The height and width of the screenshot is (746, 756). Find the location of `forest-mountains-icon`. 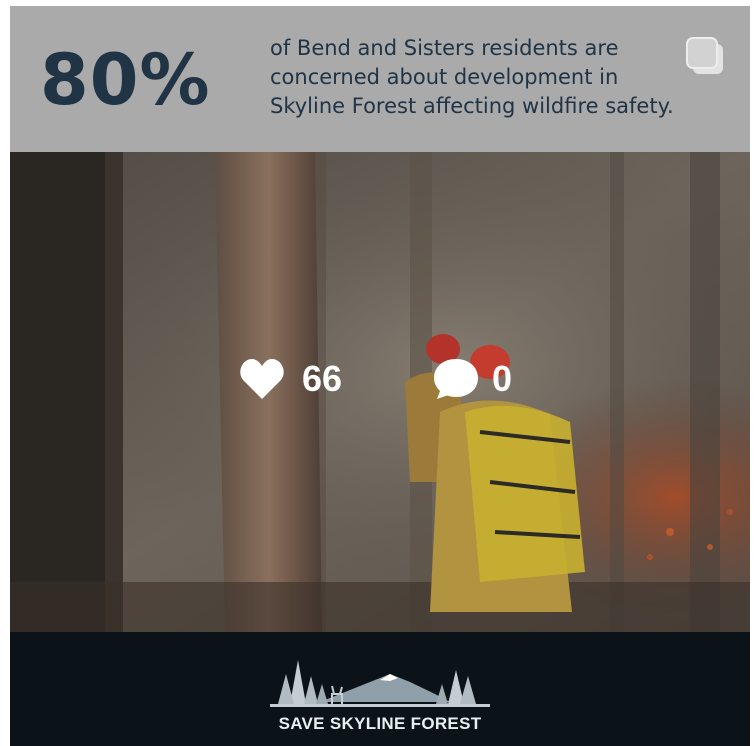

forest-mountains-icon is located at coordinates (380, 683).